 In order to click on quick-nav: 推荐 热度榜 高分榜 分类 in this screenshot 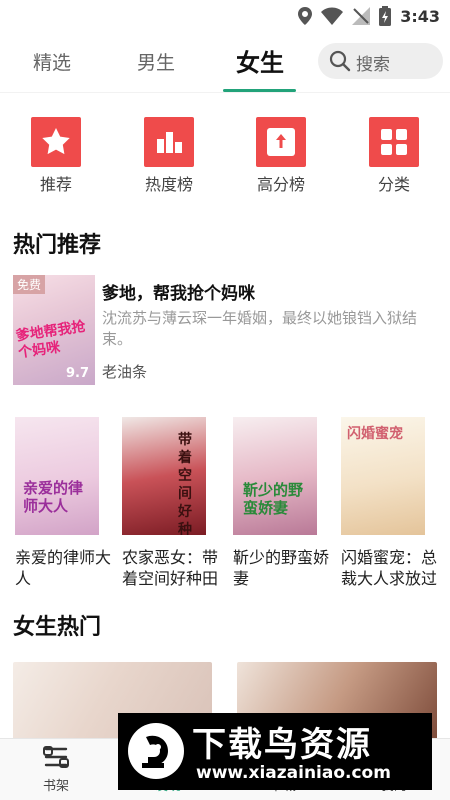, I will do `click(225, 147)`.